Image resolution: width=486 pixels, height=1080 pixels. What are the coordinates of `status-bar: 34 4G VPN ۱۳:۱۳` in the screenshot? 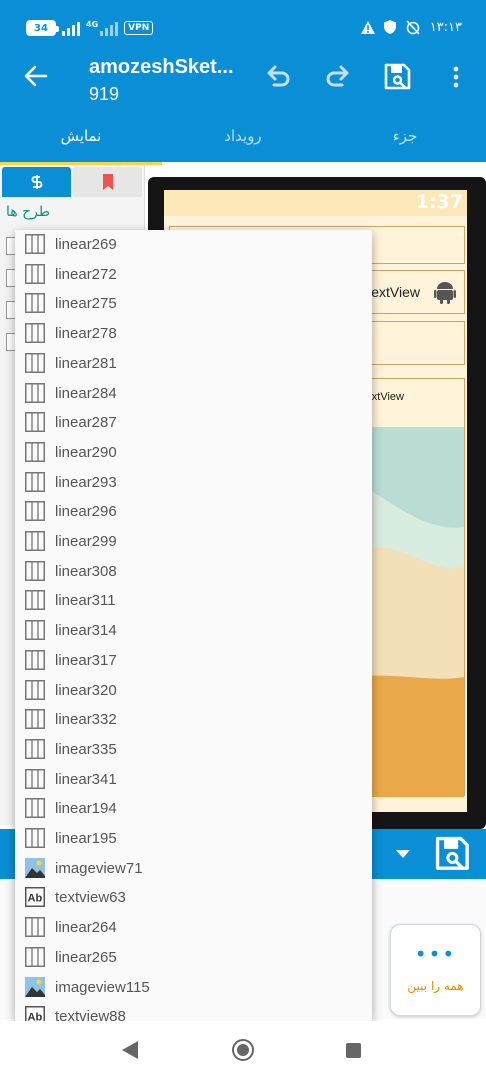 It's located at (243, 23).